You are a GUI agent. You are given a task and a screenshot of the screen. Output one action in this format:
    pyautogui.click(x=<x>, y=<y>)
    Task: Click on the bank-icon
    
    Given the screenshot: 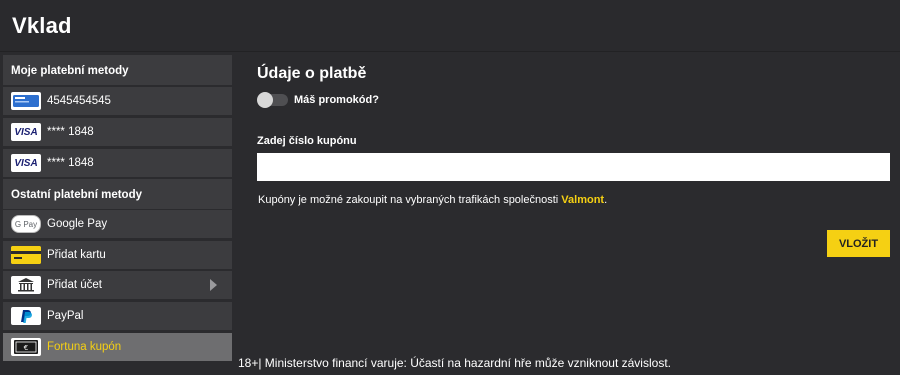 What is the action you would take?
    pyautogui.click(x=26, y=285)
    